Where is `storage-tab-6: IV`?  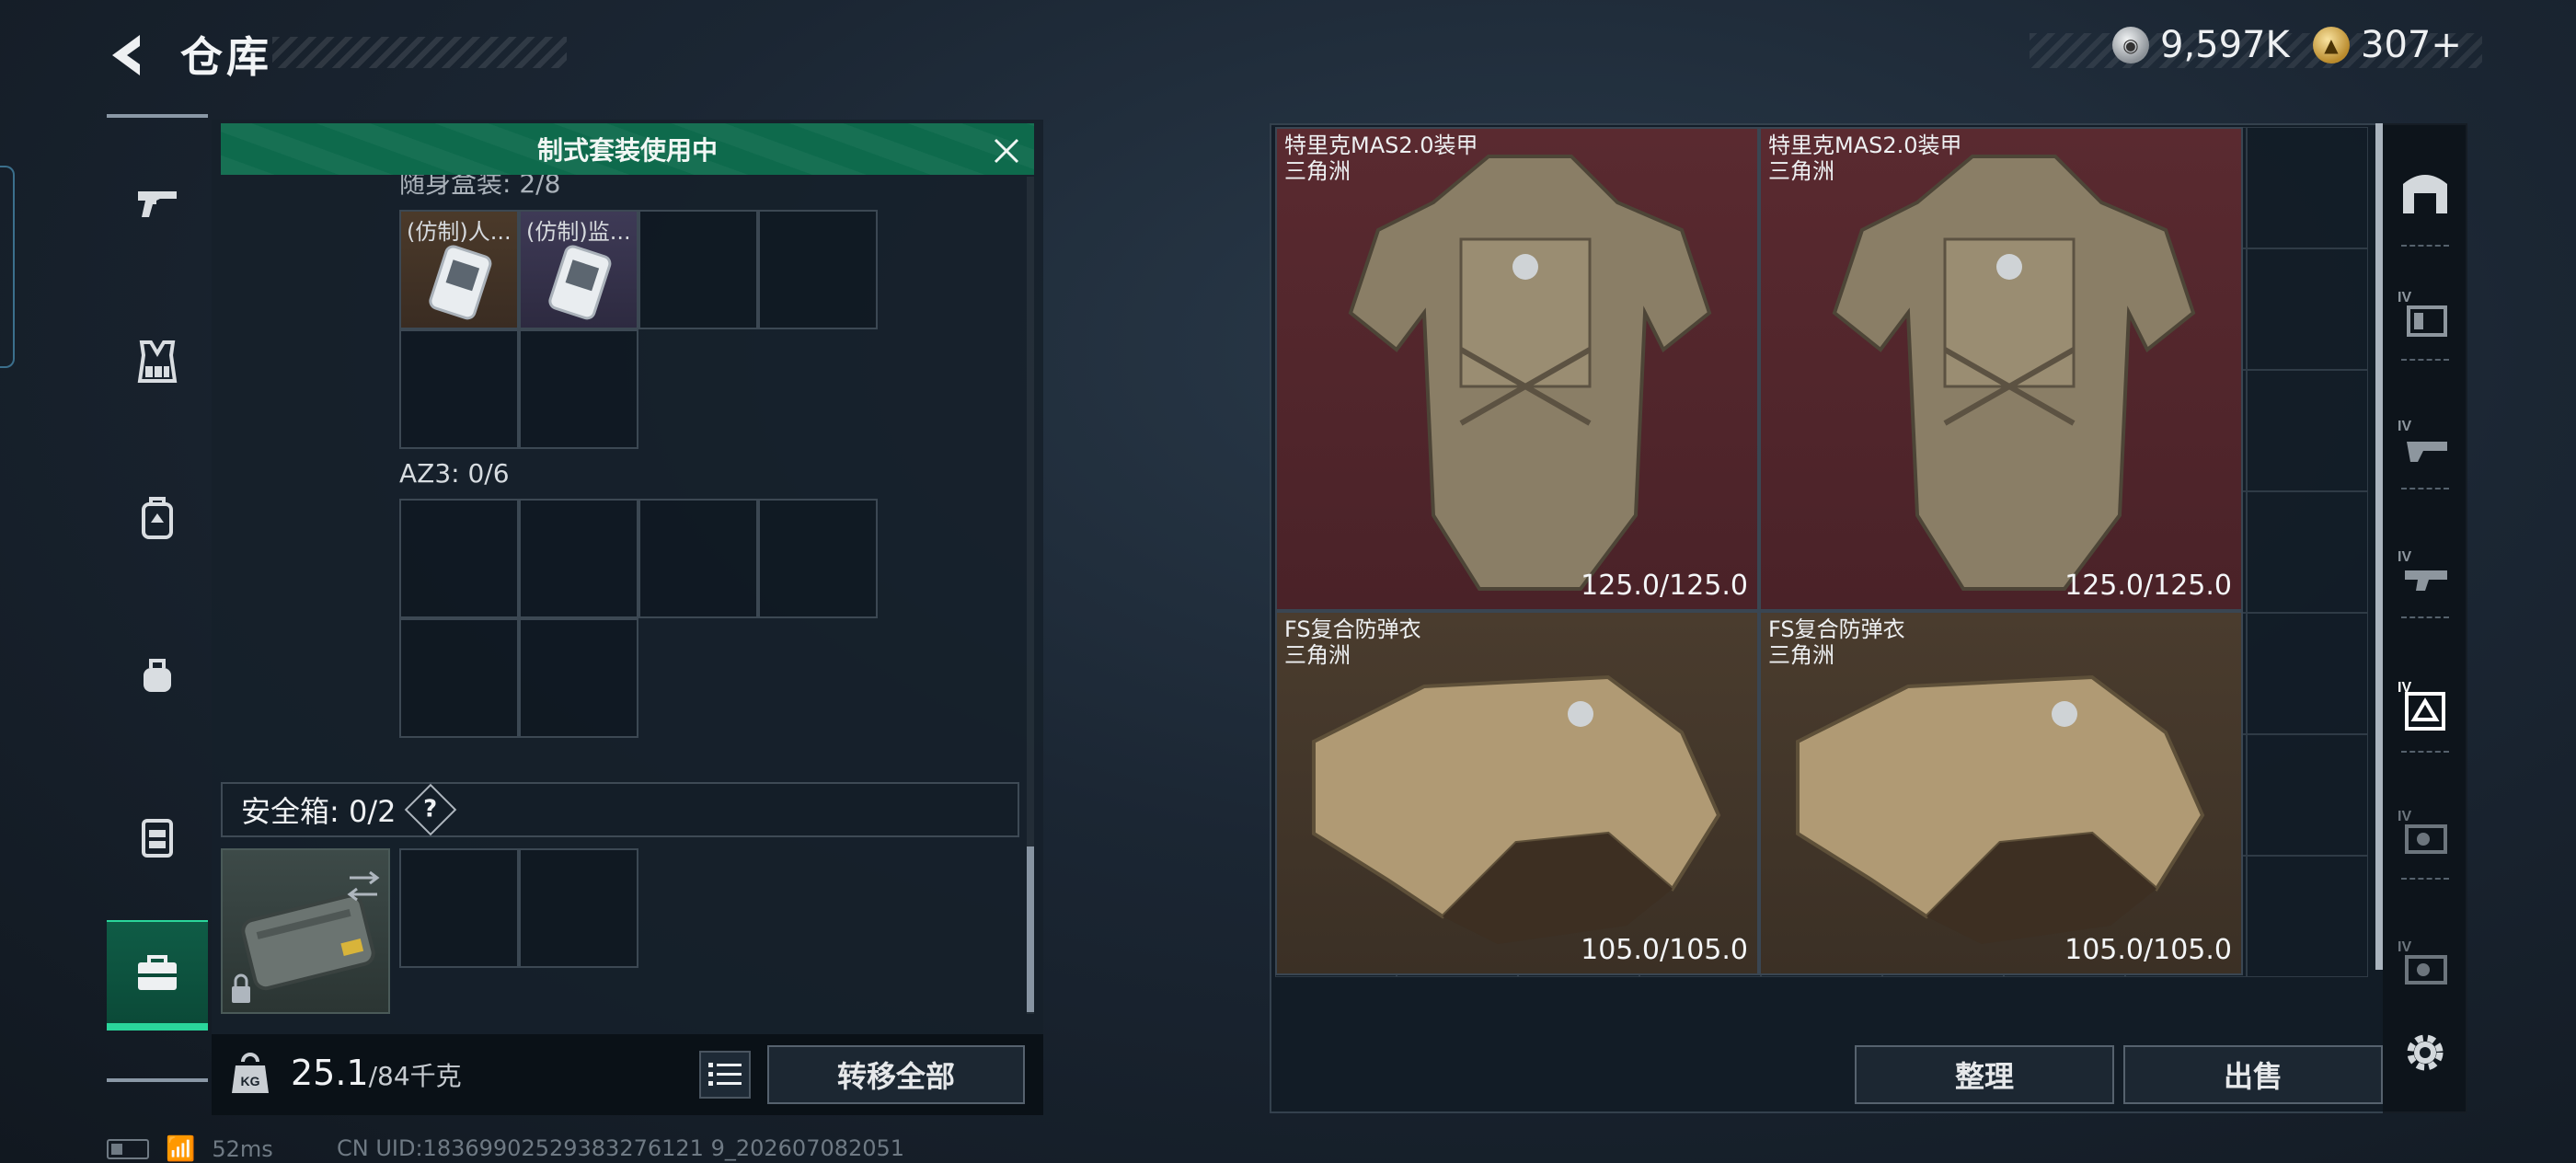 storage-tab-6: IV is located at coordinates (2425, 964).